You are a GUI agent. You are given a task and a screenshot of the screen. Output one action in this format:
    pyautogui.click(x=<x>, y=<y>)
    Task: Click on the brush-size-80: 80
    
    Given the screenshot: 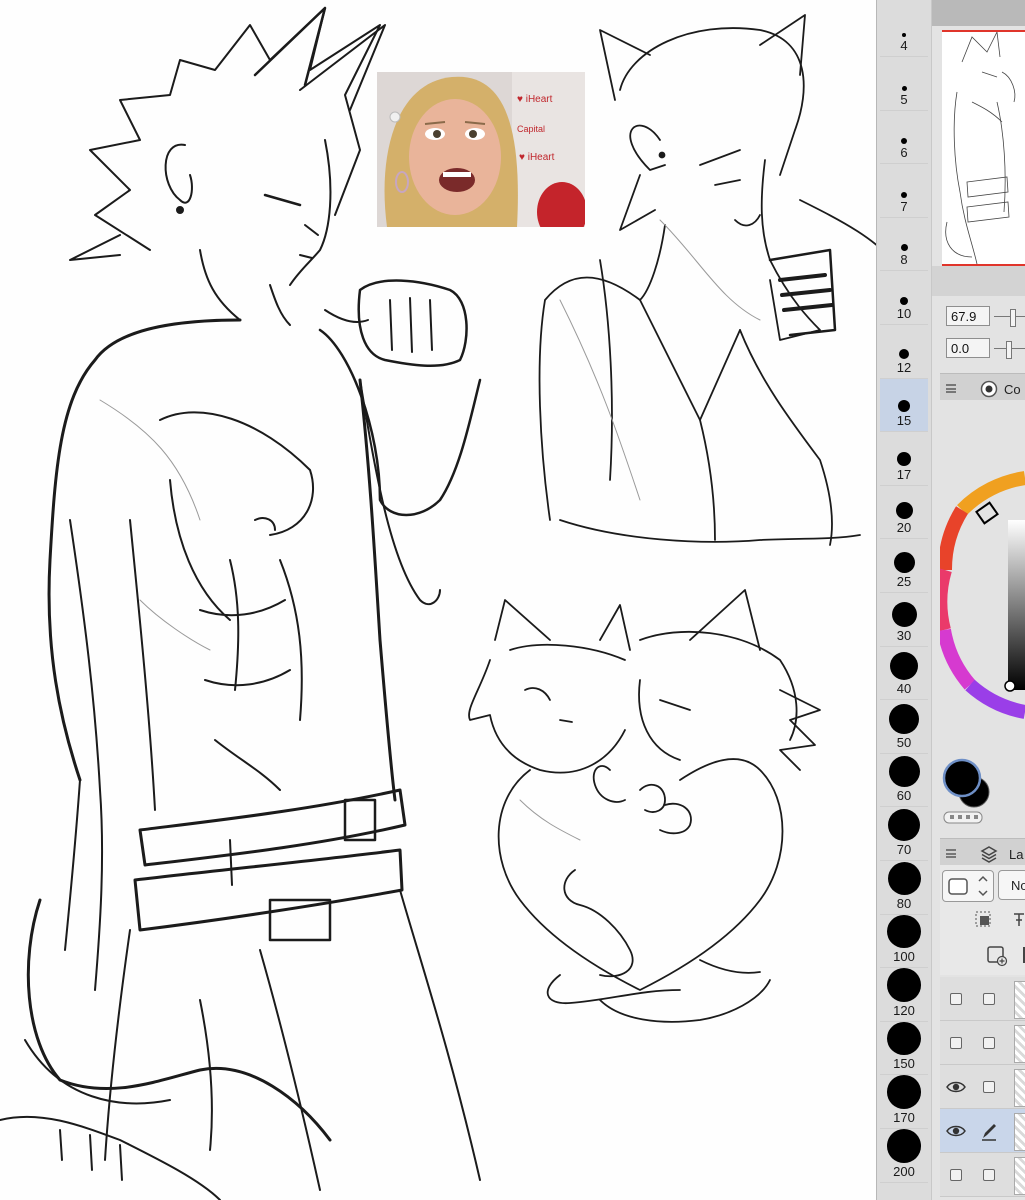 What is the action you would take?
    pyautogui.click(x=904, y=888)
    